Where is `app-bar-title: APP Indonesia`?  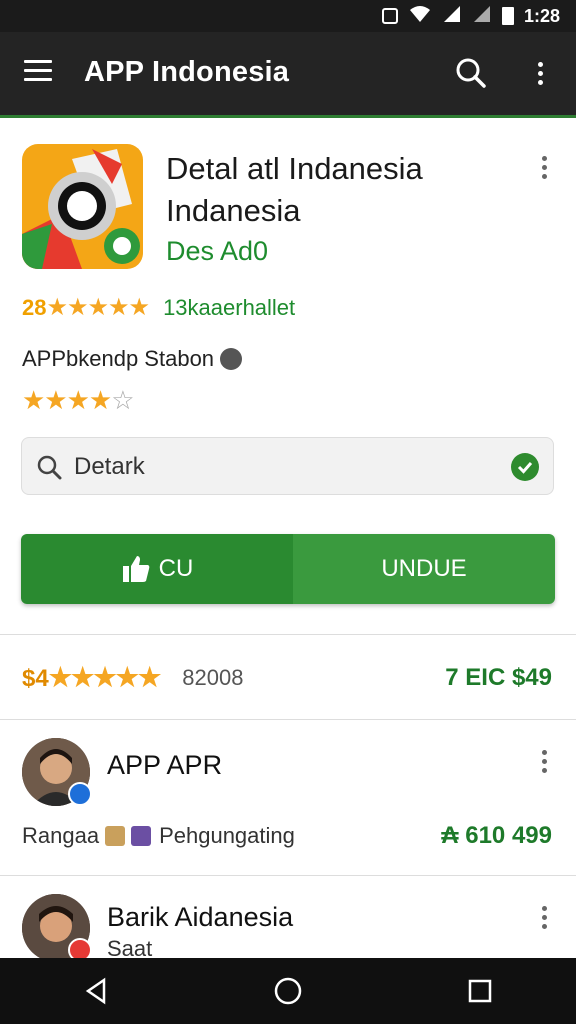
app-bar-title: APP Indonesia is located at coordinates (187, 72).